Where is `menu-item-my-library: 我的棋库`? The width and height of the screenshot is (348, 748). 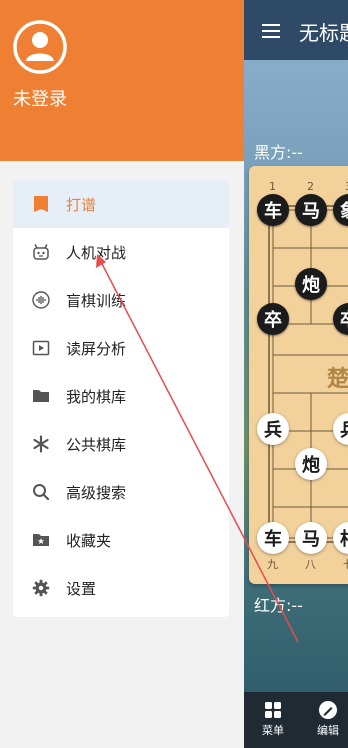
menu-item-my-library: 我的棋库 is located at coordinates (121, 396).